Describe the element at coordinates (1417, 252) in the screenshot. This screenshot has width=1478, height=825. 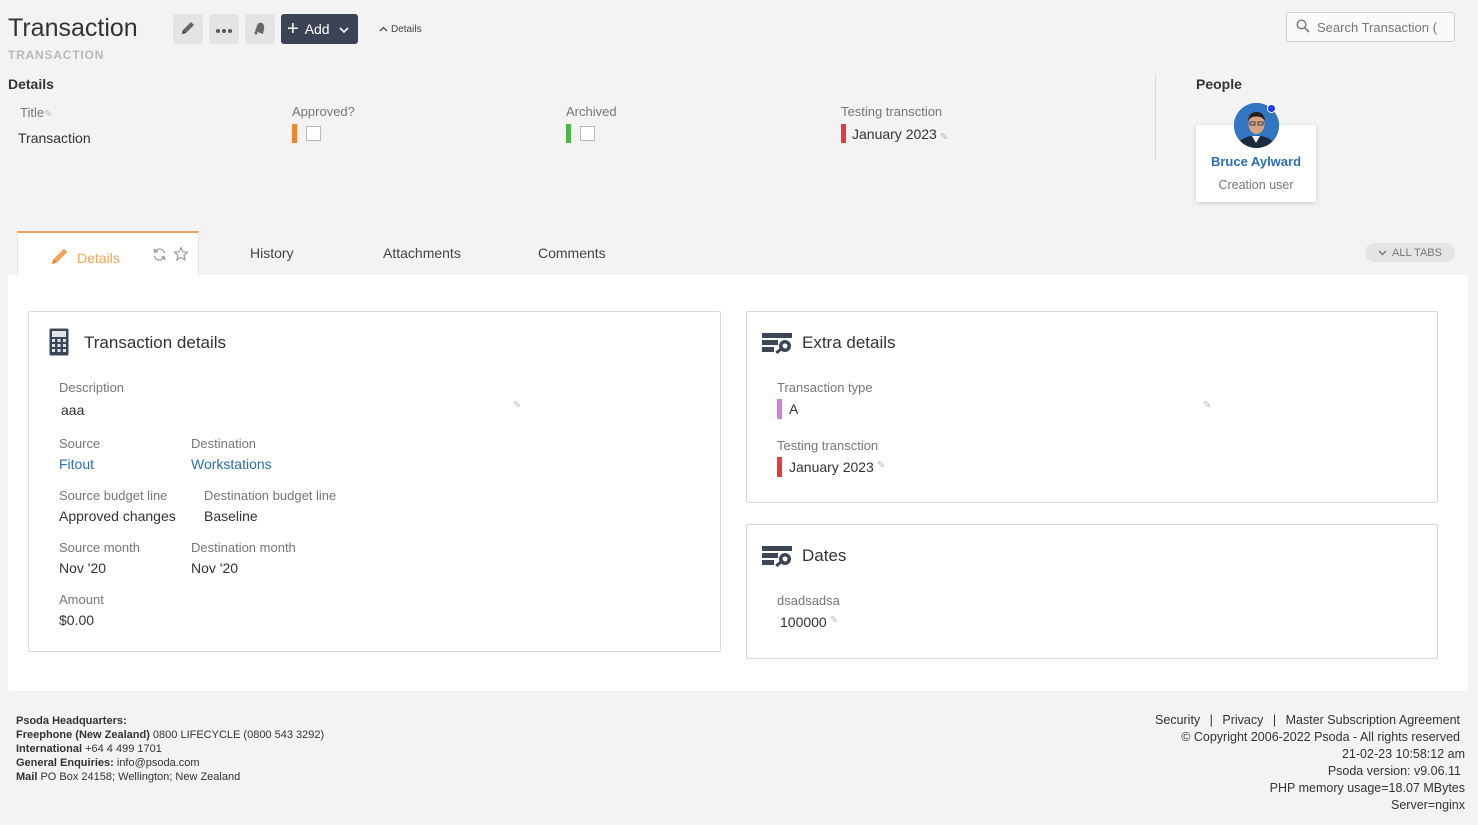
I see `all-tabs-label: ALL TABS` at that location.